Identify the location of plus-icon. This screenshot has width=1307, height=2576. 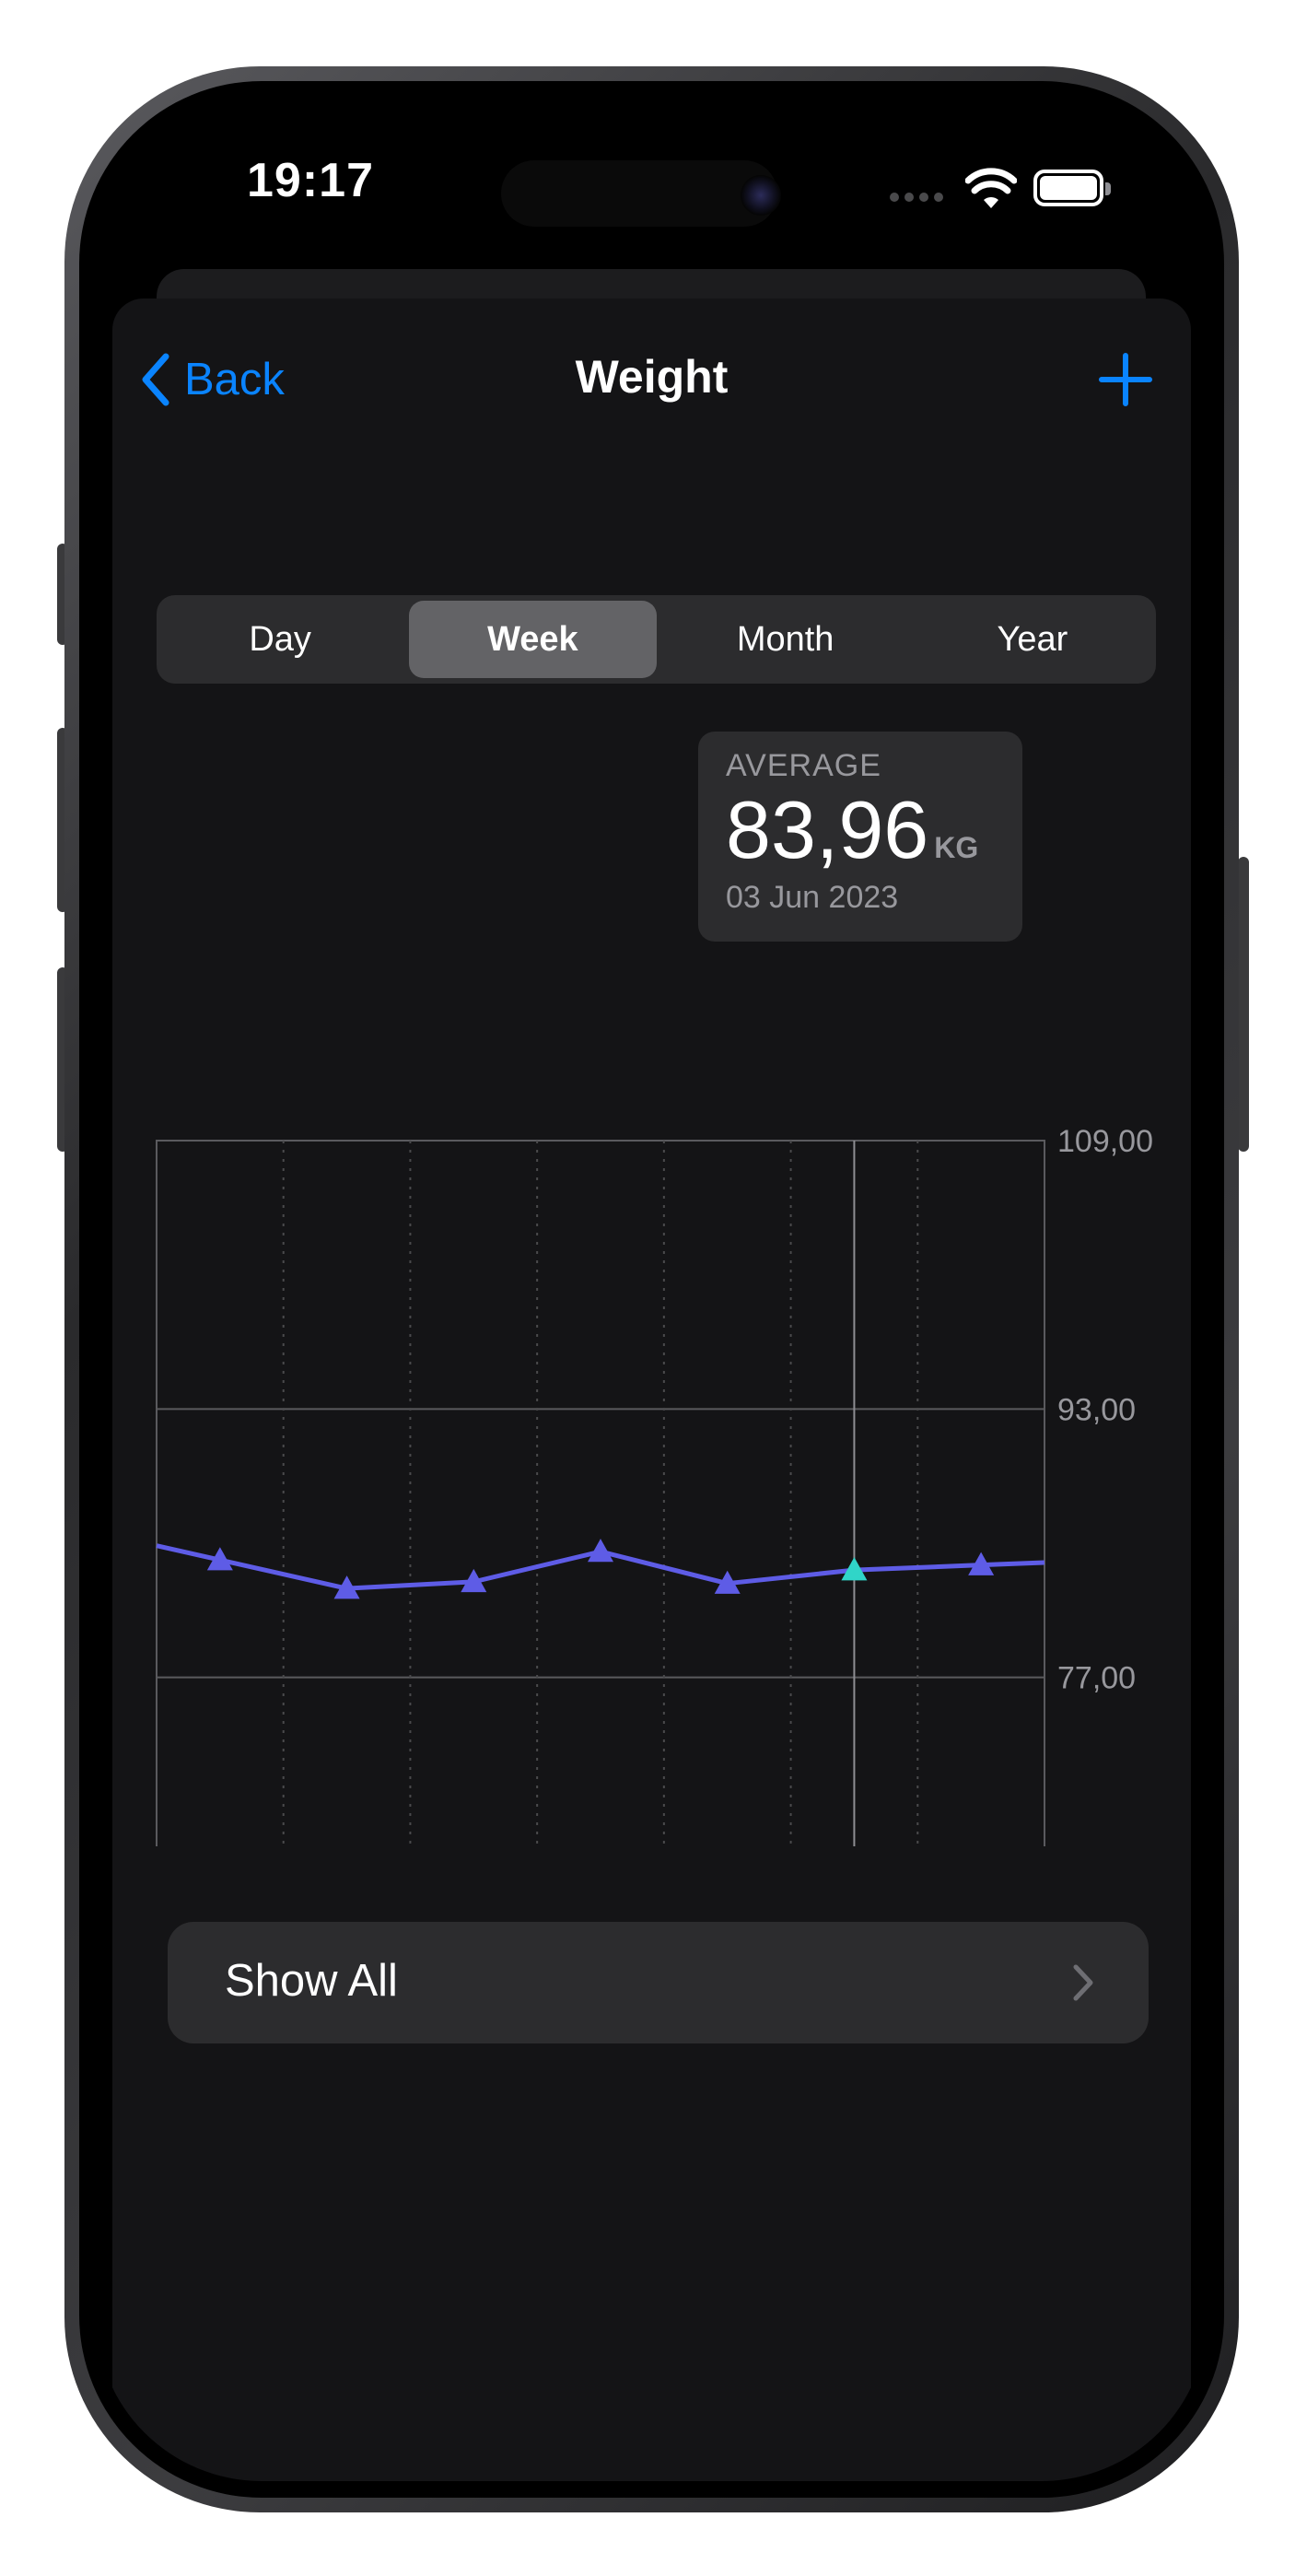
(1125, 379).